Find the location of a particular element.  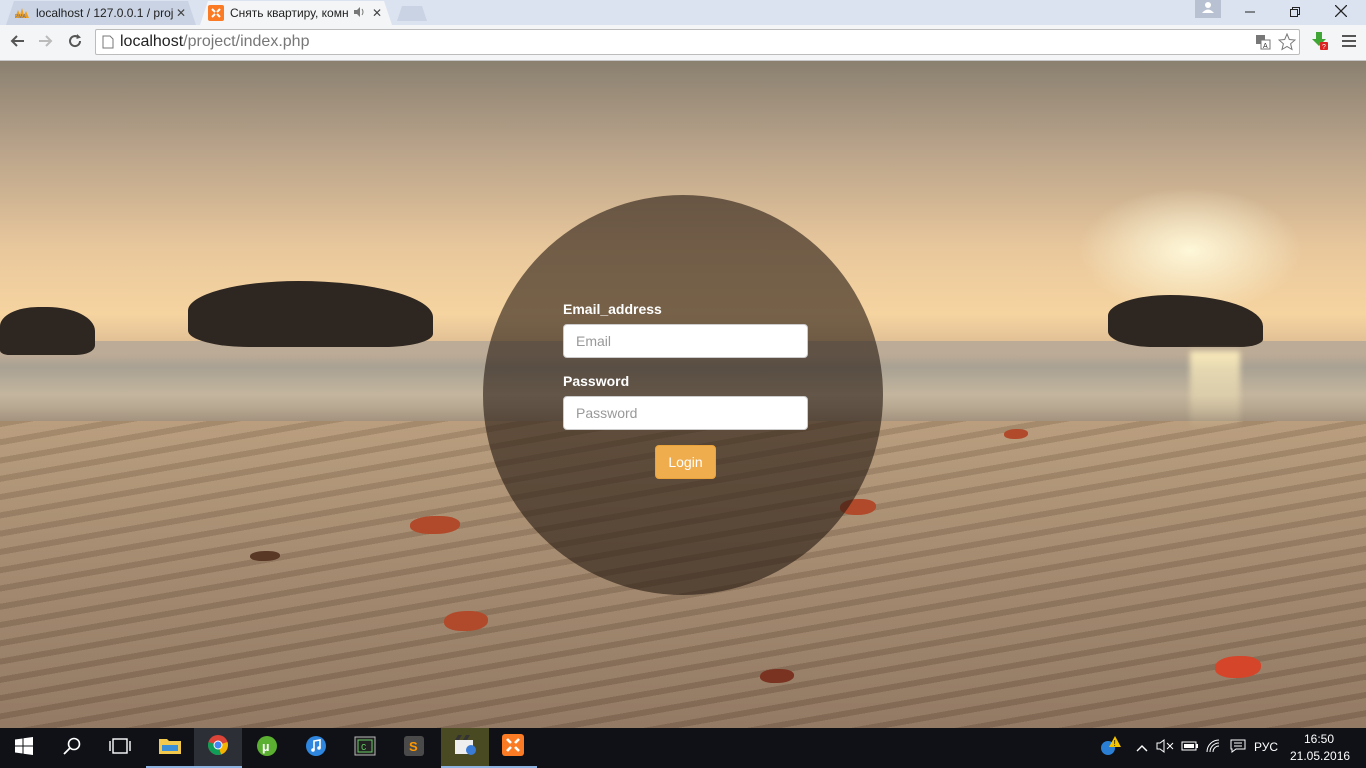

reload-icon is located at coordinates (75, 43).